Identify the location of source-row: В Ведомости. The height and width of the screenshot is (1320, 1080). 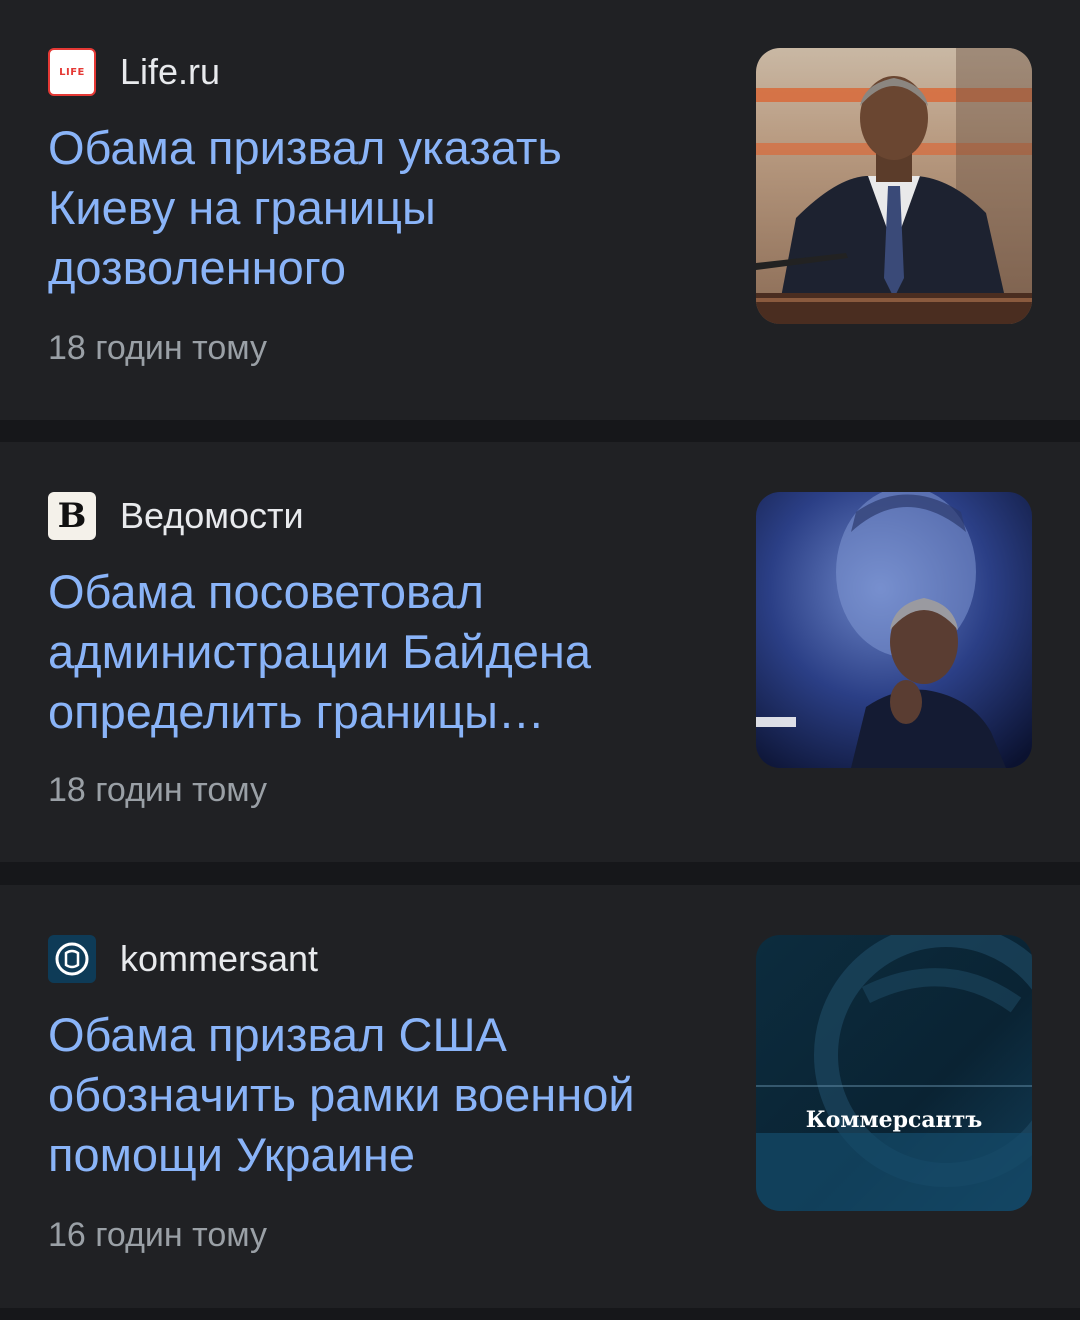
(176, 516).